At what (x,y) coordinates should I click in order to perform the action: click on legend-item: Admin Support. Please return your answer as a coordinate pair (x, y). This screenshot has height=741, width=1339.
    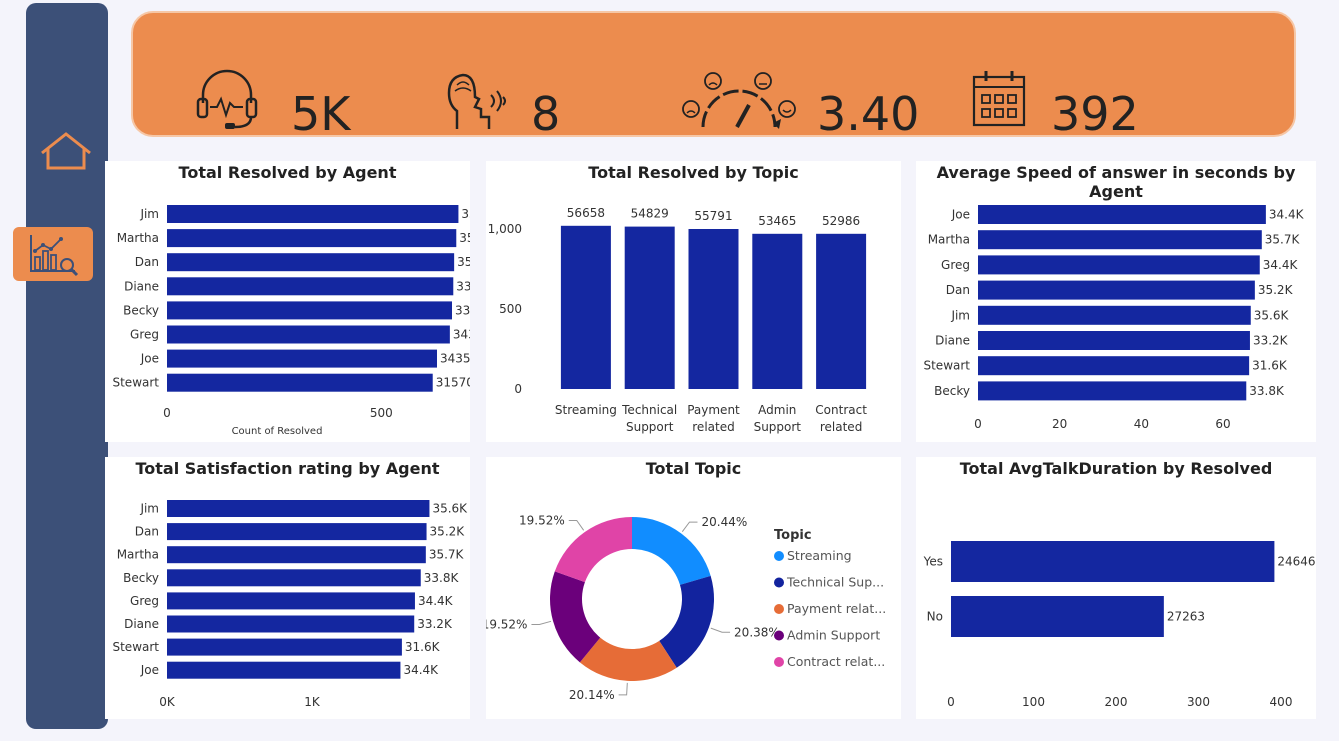
    Looking at the image, I should click on (833, 635).